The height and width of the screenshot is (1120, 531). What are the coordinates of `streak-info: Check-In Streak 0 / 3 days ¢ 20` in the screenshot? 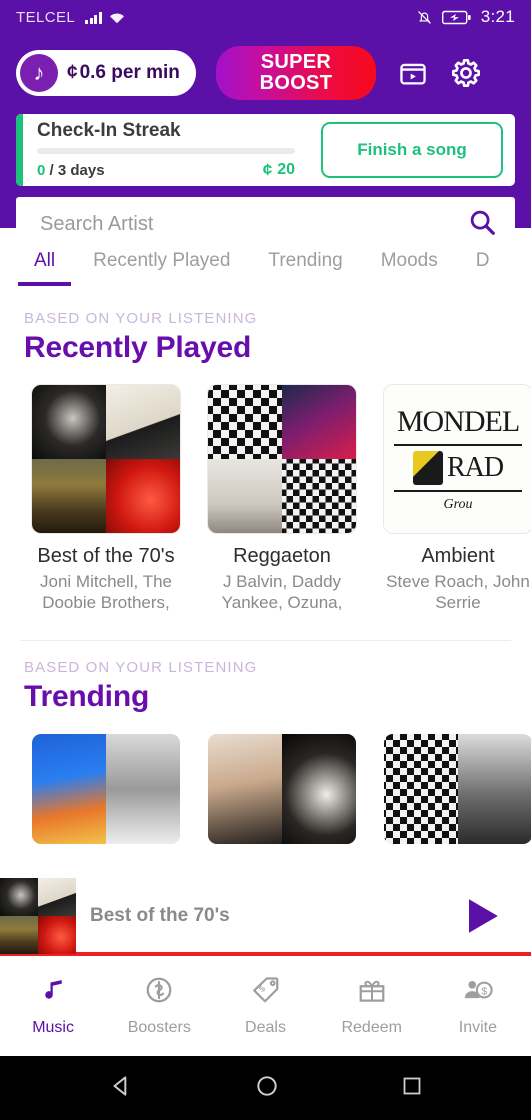 It's located at (164, 150).